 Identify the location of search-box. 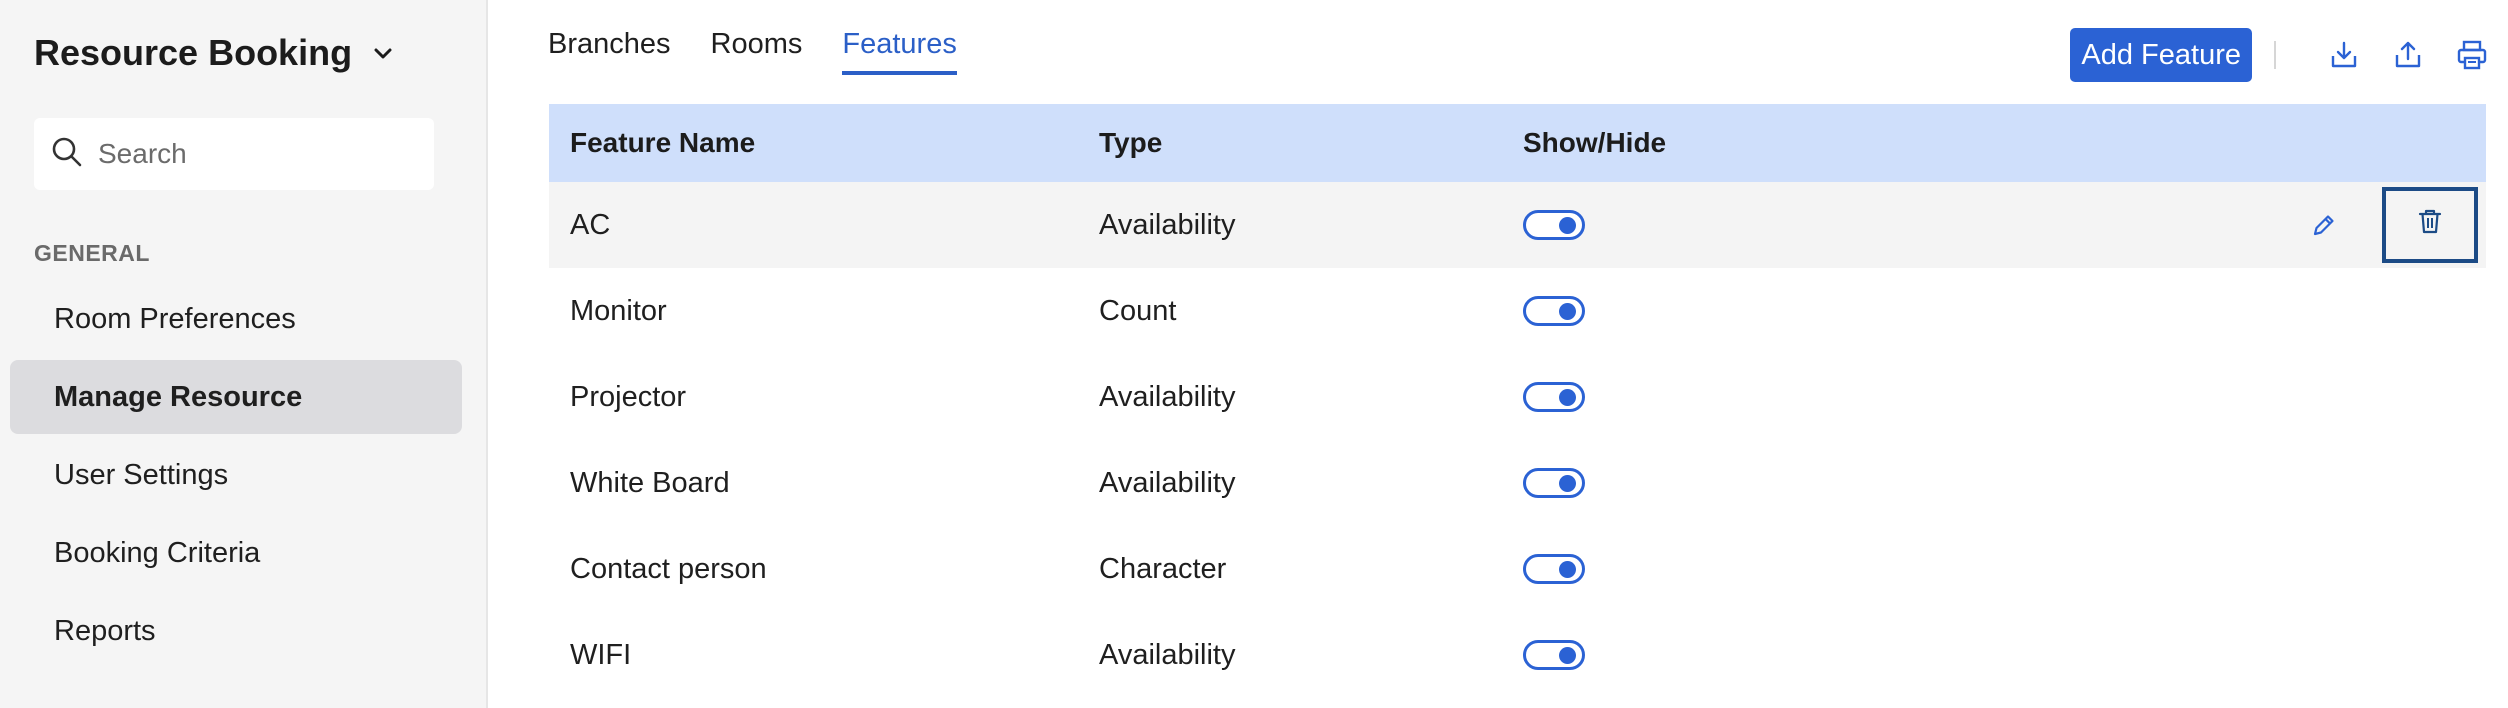
(234, 154).